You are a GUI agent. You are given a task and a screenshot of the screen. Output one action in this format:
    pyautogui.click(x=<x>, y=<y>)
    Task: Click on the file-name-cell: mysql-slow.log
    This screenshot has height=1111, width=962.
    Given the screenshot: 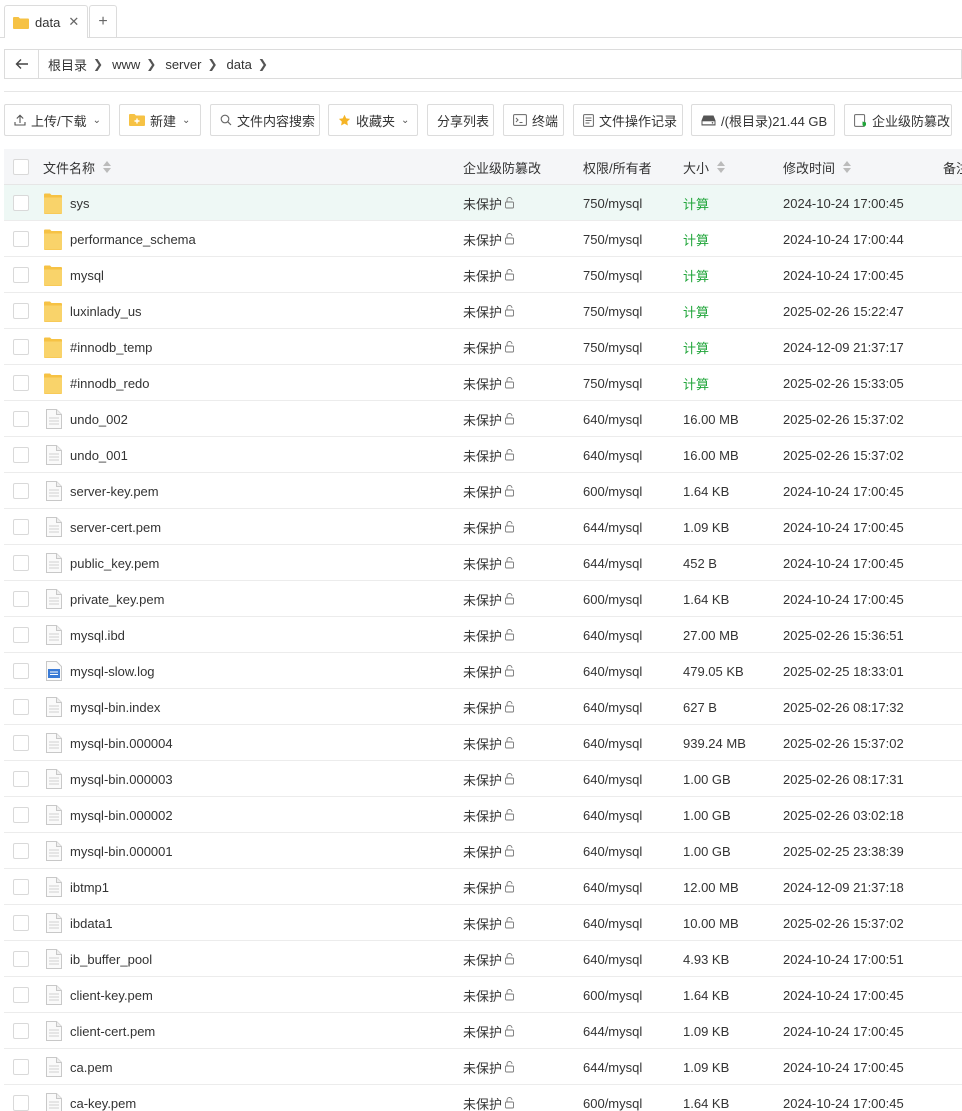 What is the action you would take?
    pyautogui.click(x=99, y=671)
    